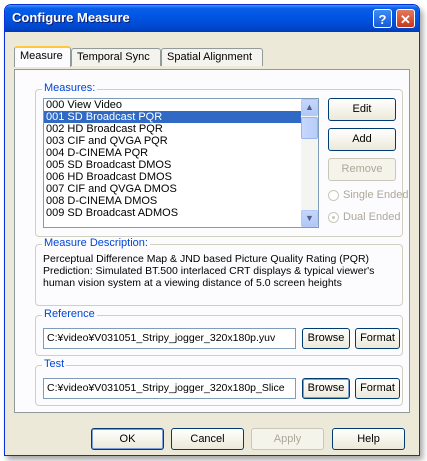 Image resolution: width=427 pixels, height=461 pixels. Describe the element at coordinates (181, 213) in the screenshot. I see `list-item: 009 SD Broadcast ADMOS` at that location.